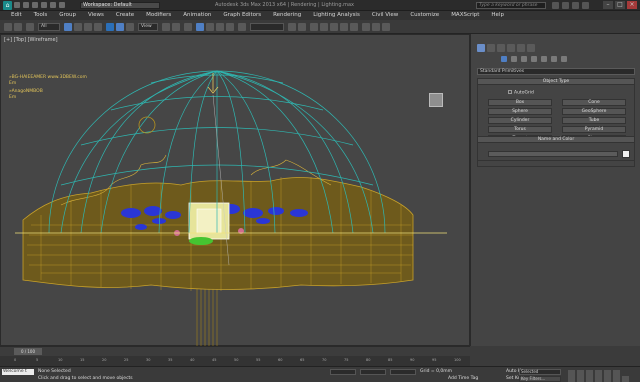  Describe the element at coordinates (497, 15) in the screenshot. I see `menu-item-help: Help` at that location.